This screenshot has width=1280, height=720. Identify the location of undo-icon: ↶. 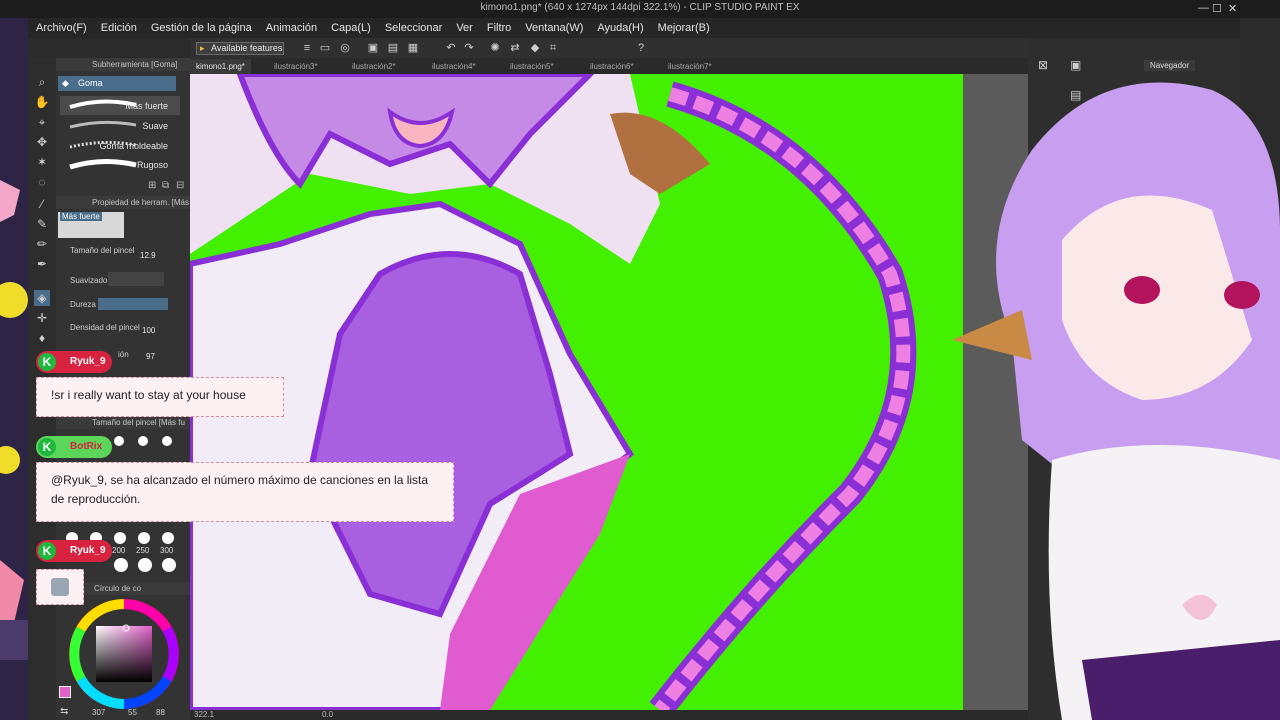
(451, 48).